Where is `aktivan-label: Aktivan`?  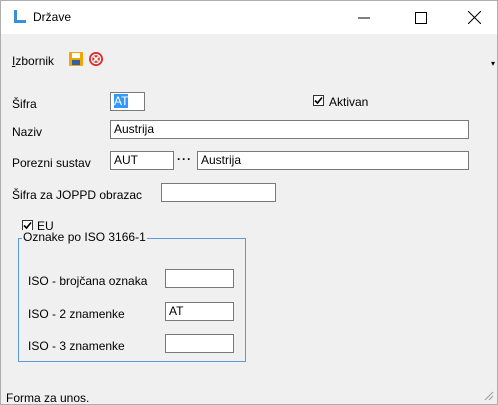
aktivan-label: Aktivan is located at coordinates (349, 102).